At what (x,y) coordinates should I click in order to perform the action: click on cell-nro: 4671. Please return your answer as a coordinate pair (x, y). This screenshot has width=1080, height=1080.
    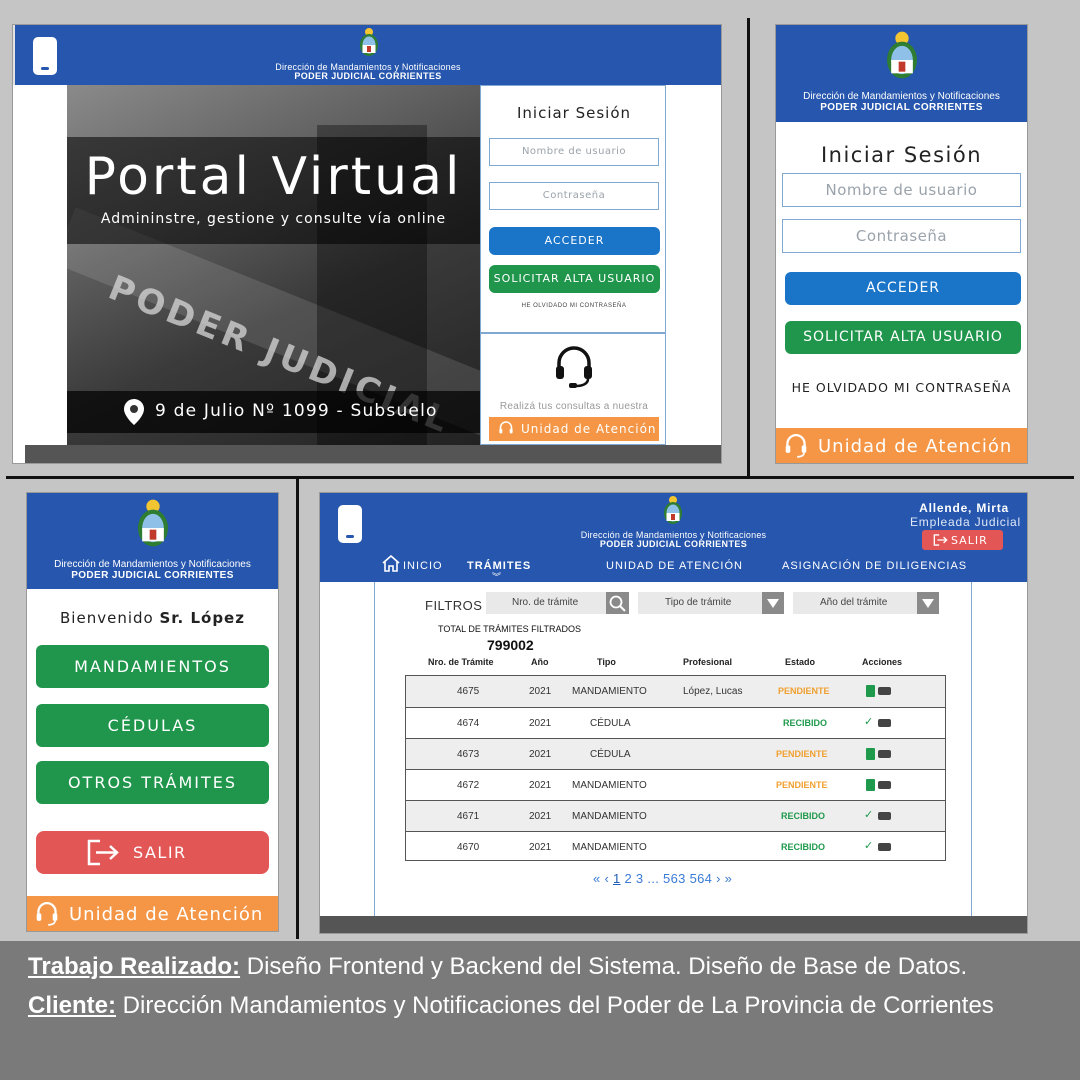
    Looking at the image, I should click on (468, 816).